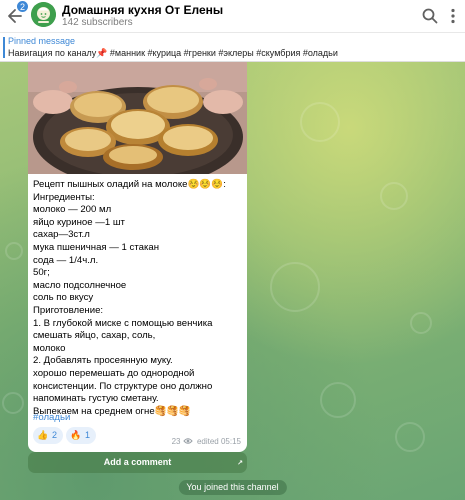 The image size is (465, 500). What do you see at coordinates (76, 435) in the screenshot?
I see `fire-icon: 🔥` at bounding box center [76, 435].